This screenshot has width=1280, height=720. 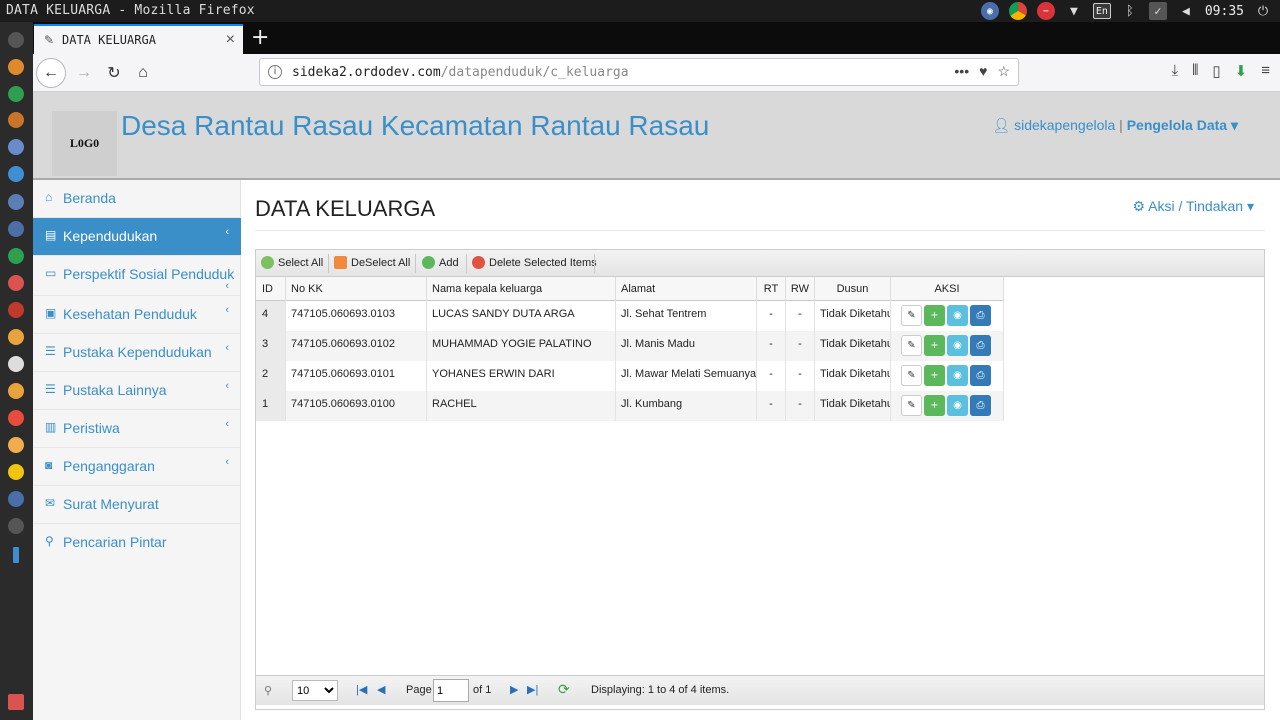 What do you see at coordinates (771, 289) in the screenshot?
I see `column-header-rt: RT` at bounding box center [771, 289].